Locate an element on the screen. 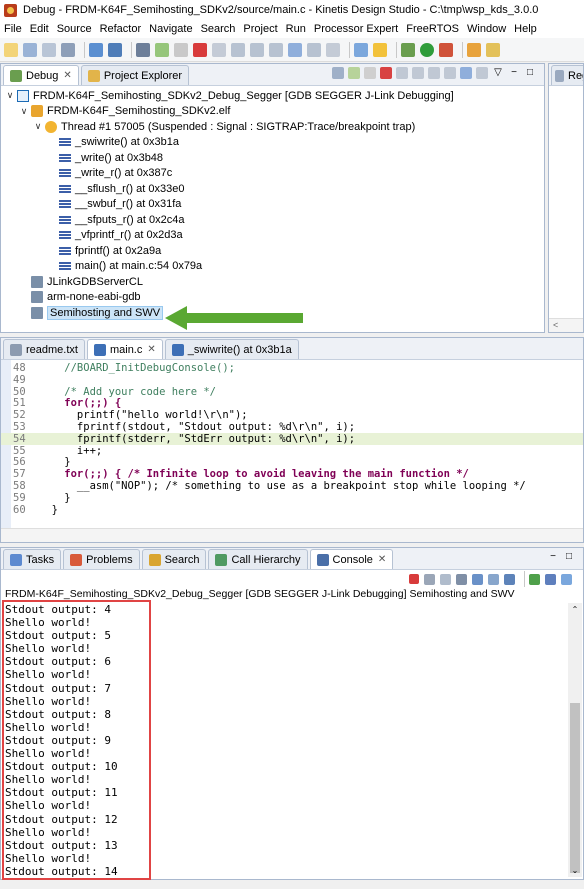  build-icon is located at coordinates (96, 49).